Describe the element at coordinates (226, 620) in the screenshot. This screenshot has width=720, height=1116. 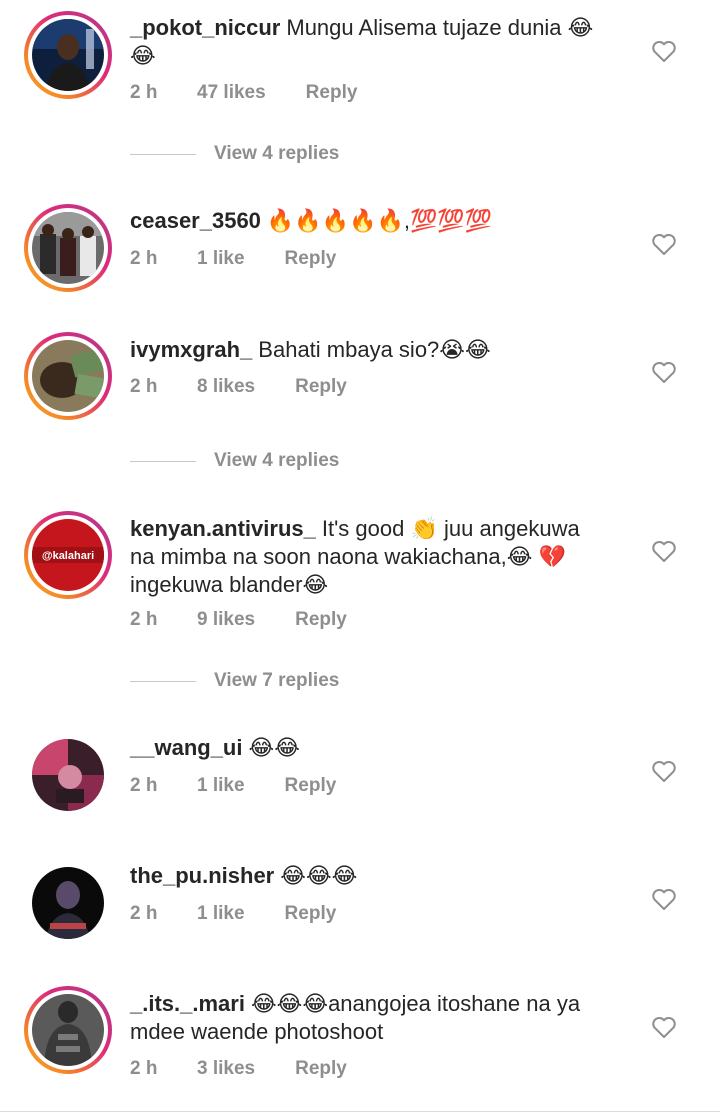
I see `comment-likes: 9 likes` at that location.